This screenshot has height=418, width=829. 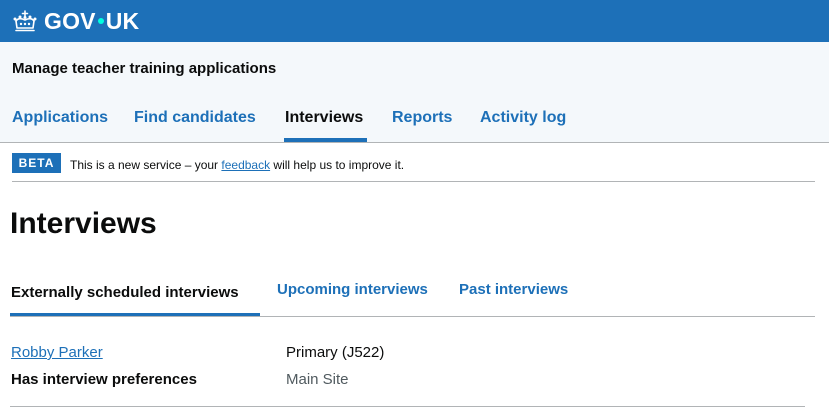 I want to click on beta-text-before: This is a new service – your, so click(x=146, y=165).